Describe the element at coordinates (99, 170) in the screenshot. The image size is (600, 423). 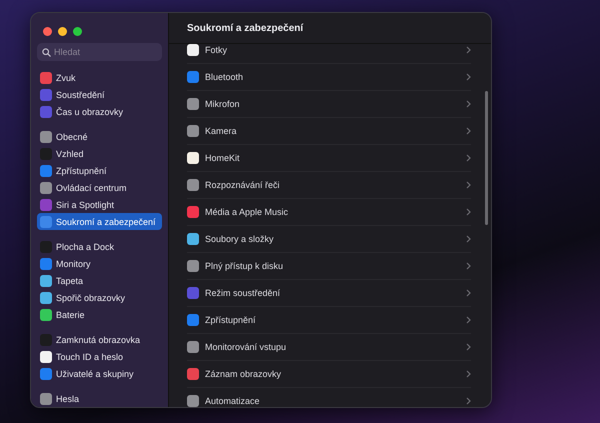
I see `sidebar-item: Zpřístupnění` at that location.